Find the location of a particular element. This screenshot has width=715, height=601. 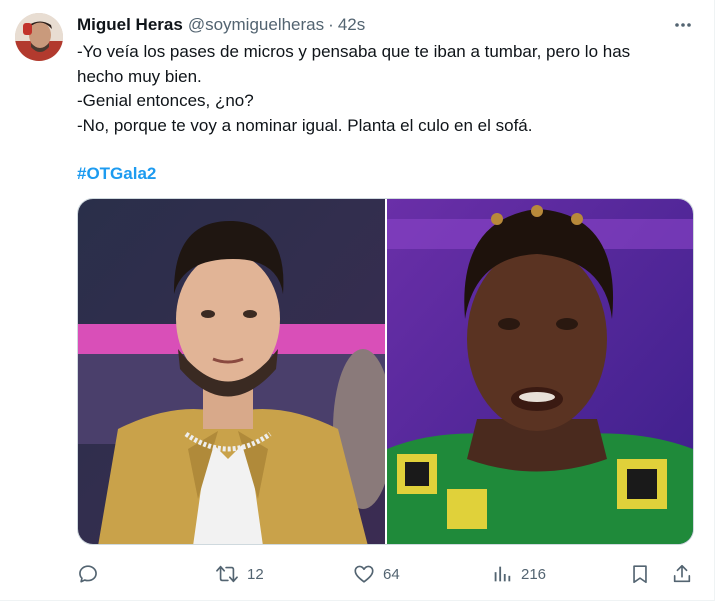

avatar-photo is located at coordinates (39, 37).